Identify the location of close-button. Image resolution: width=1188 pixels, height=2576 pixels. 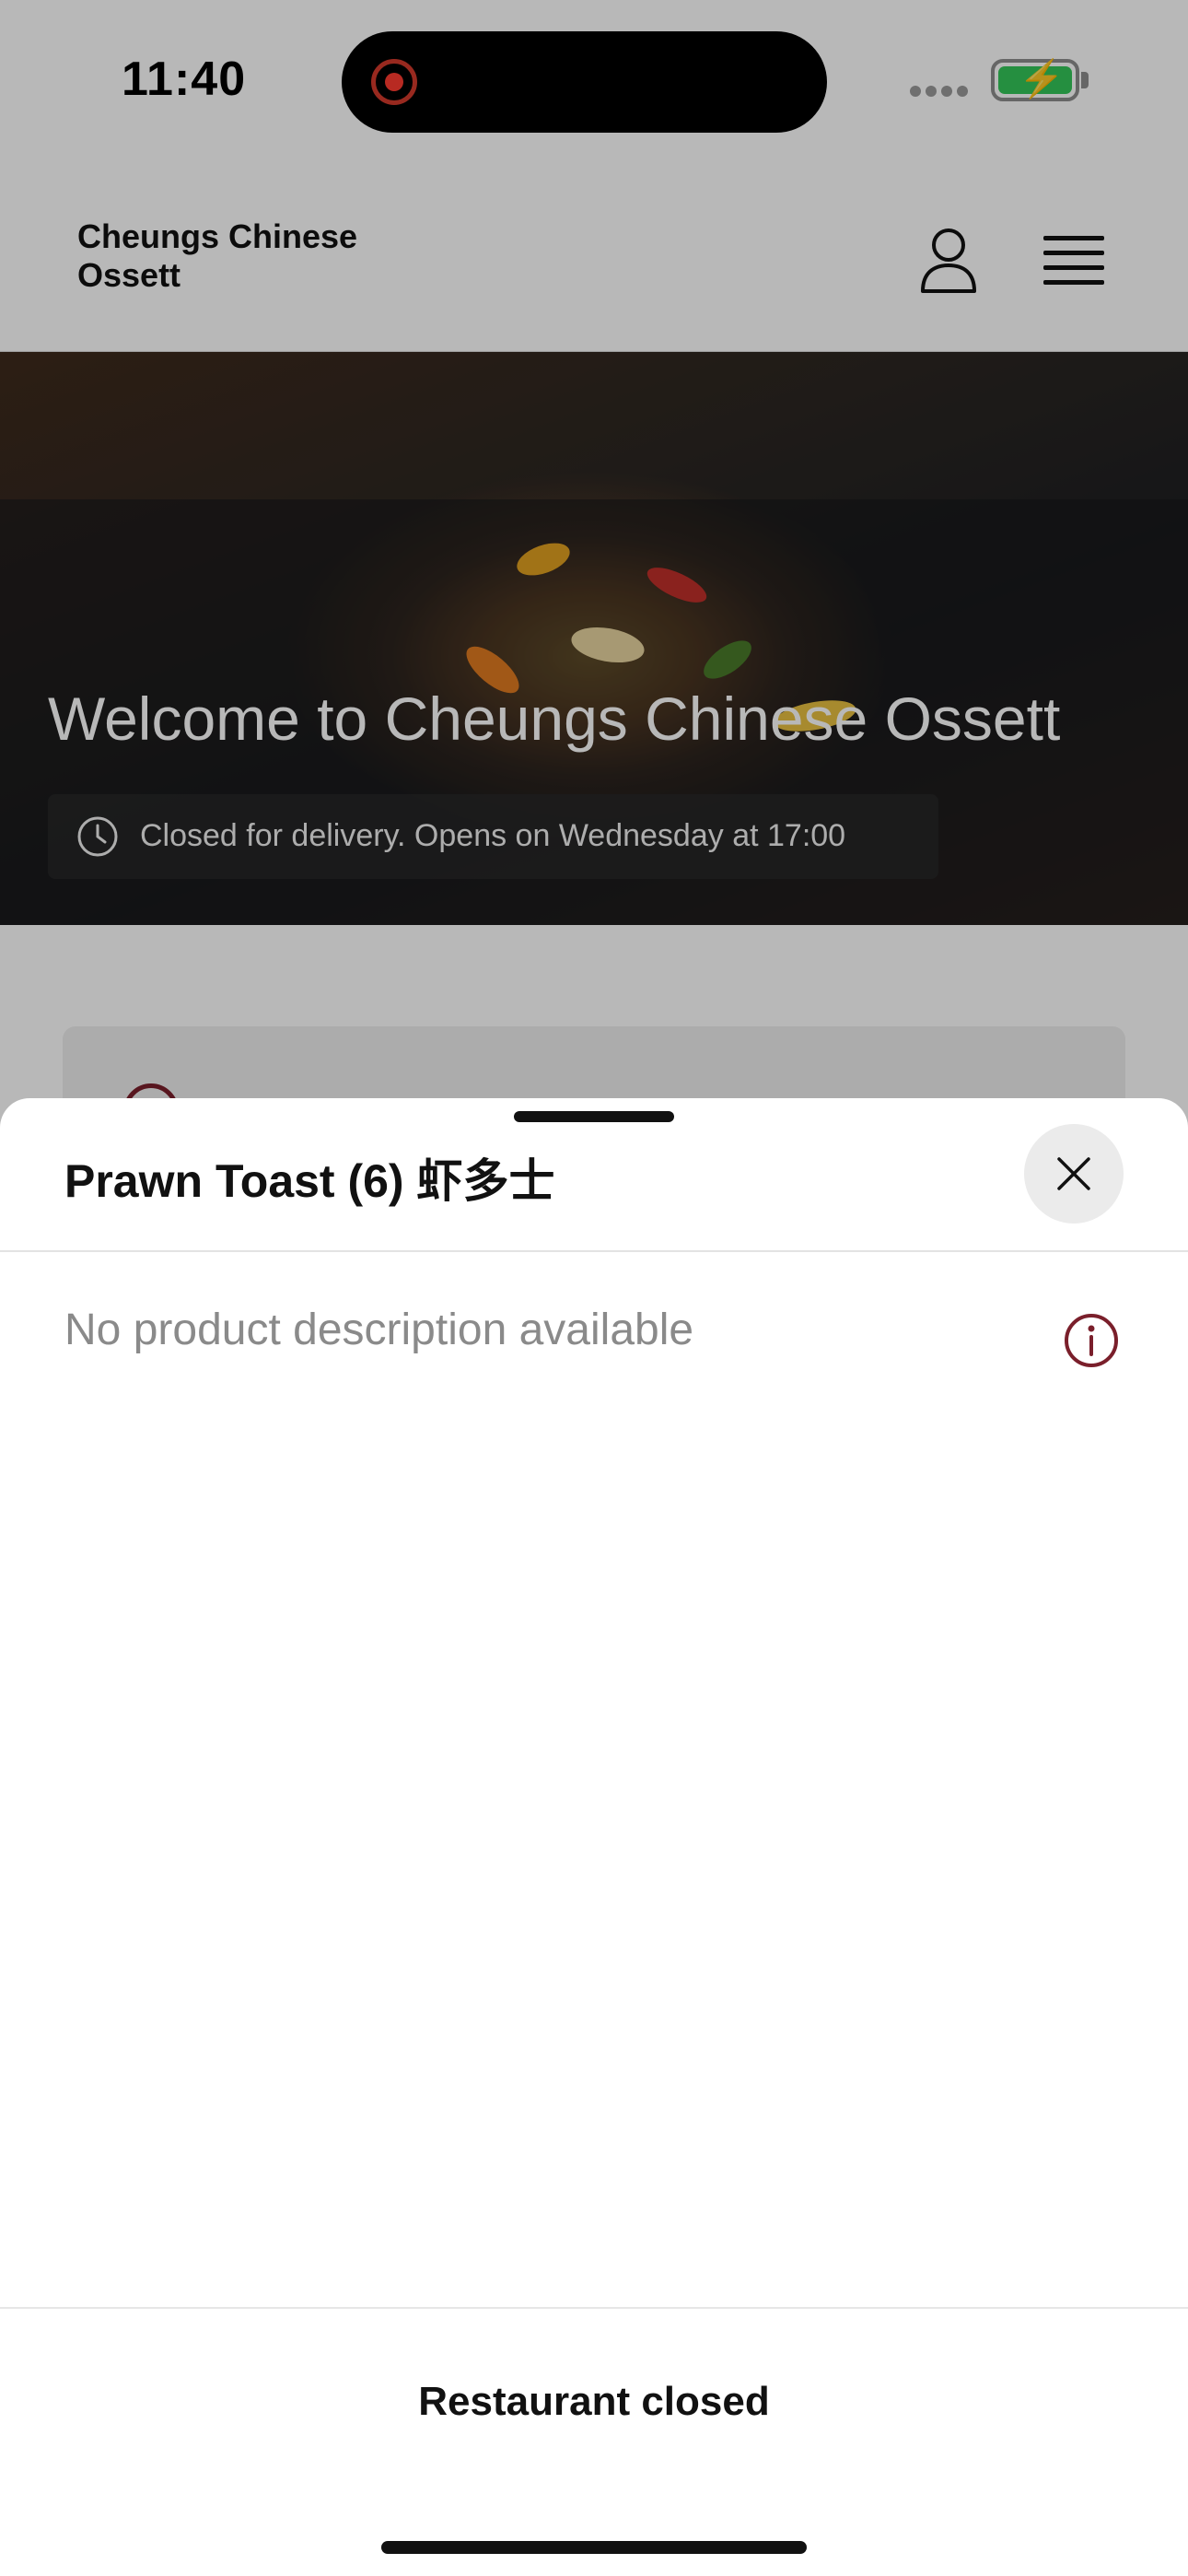
(1074, 1174).